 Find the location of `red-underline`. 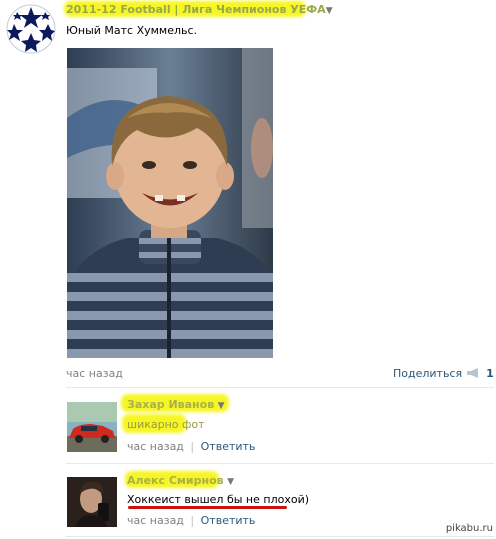

red-underline is located at coordinates (207, 507).